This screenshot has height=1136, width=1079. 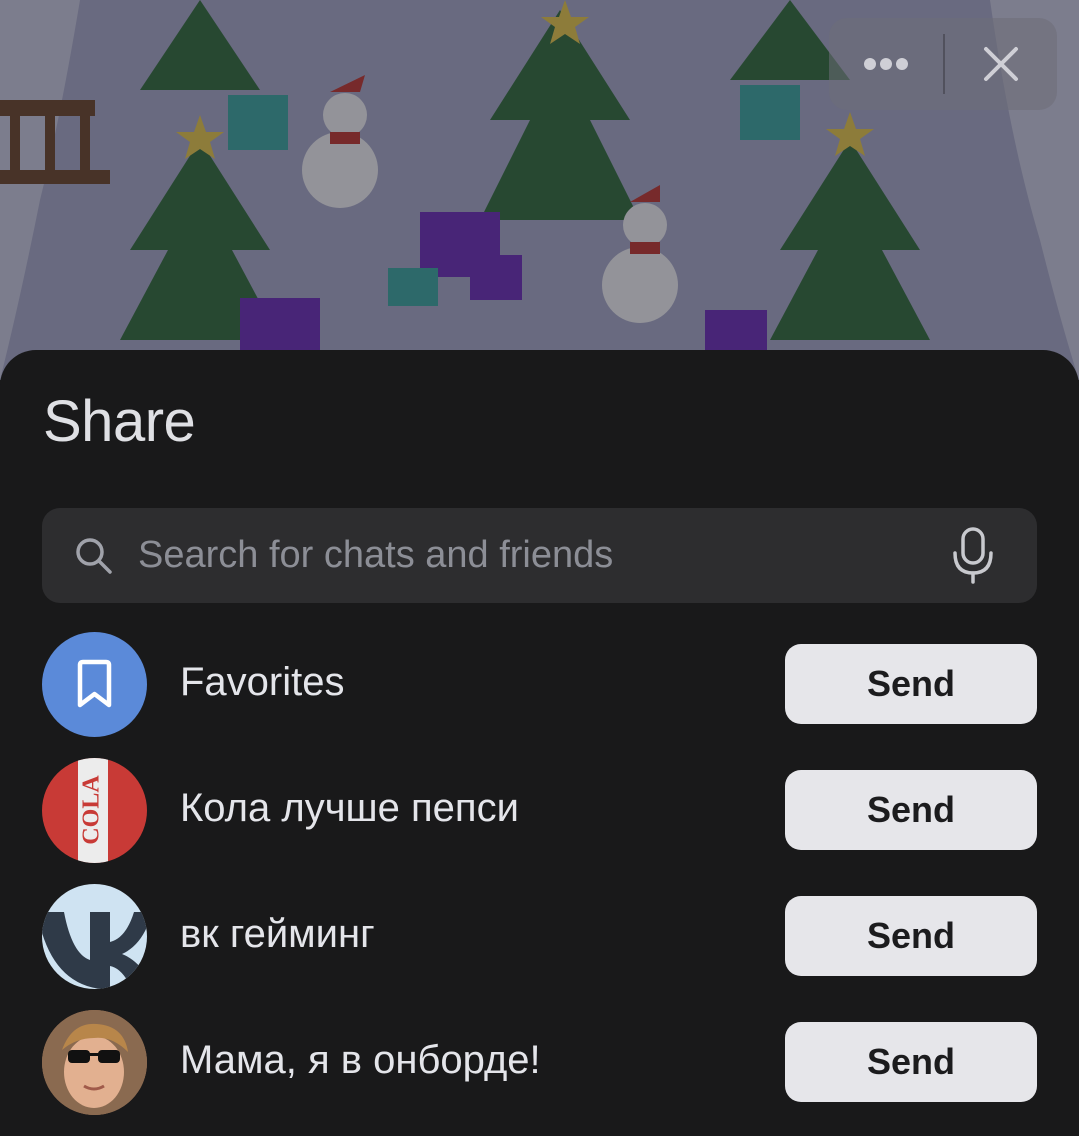 What do you see at coordinates (349, 808) in the screenshot?
I see `chat-name: Кола лучше пепси` at bounding box center [349, 808].